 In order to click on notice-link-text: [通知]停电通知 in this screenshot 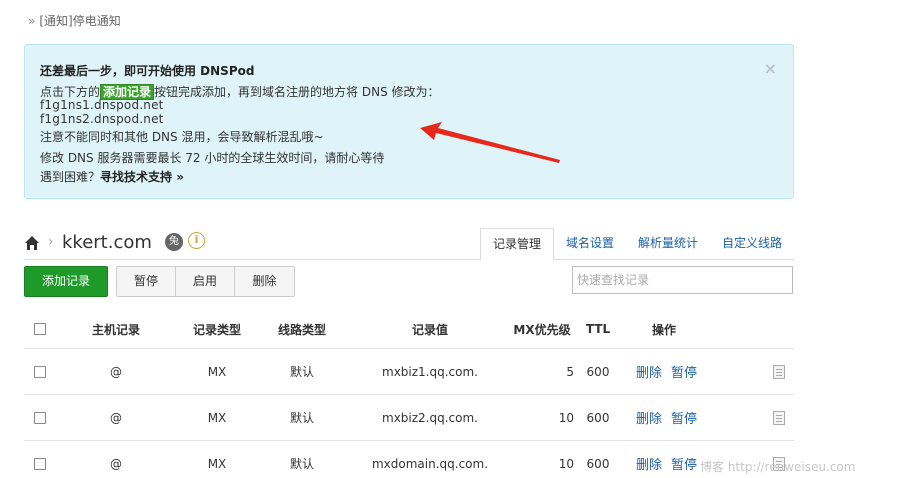, I will do `click(79, 21)`.